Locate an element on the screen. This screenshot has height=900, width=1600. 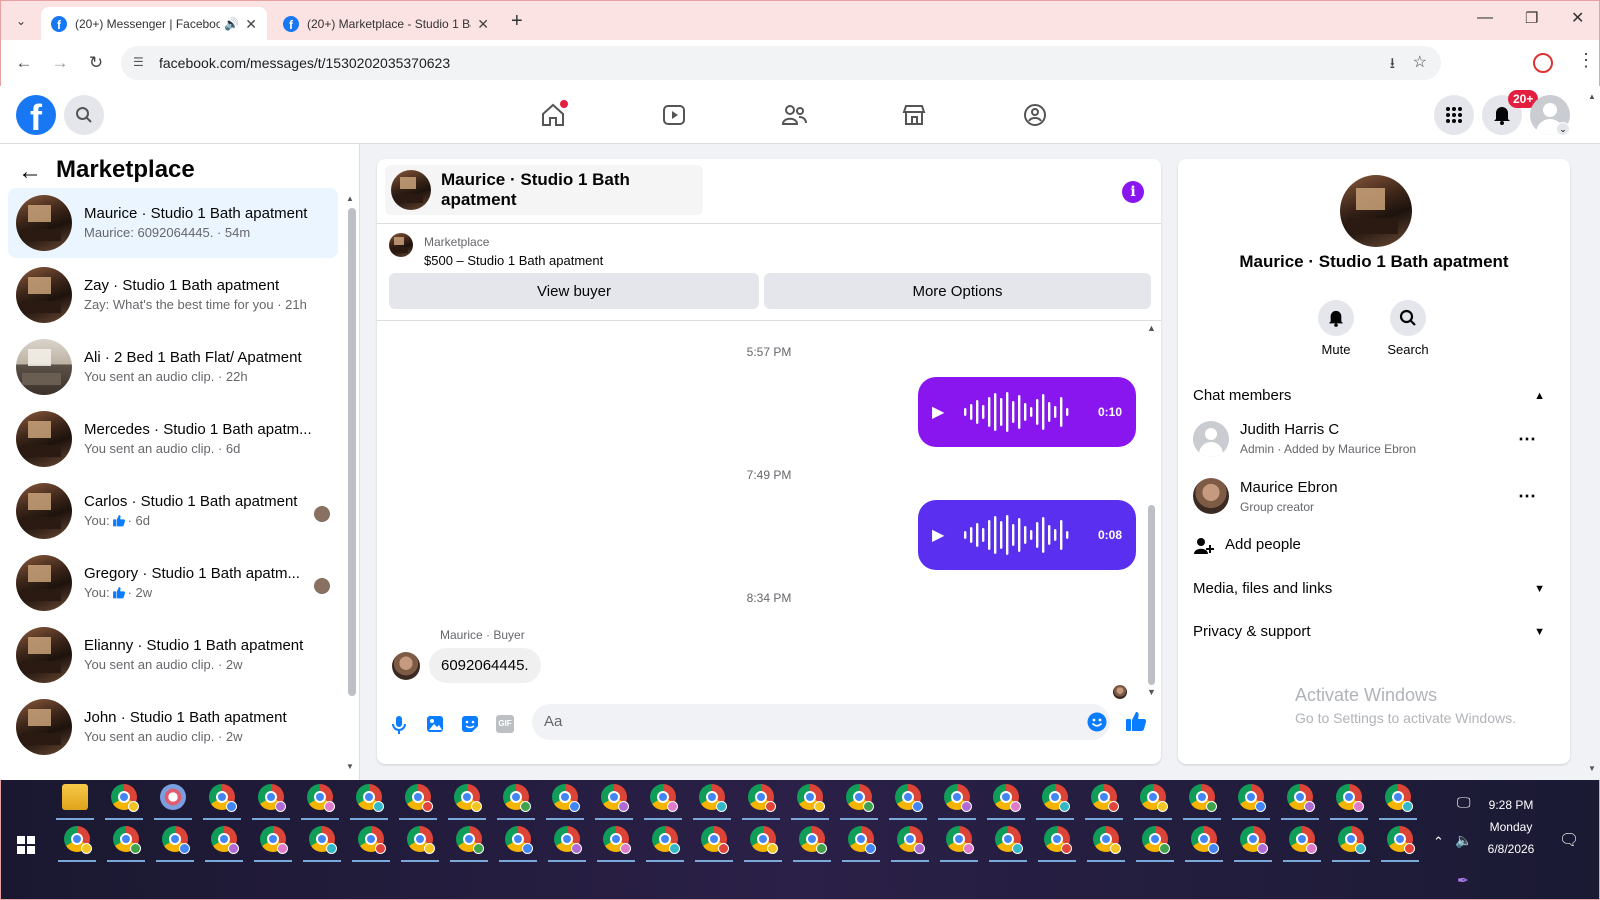
member-name: Maurice Ebron is located at coordinates (1289, 487).